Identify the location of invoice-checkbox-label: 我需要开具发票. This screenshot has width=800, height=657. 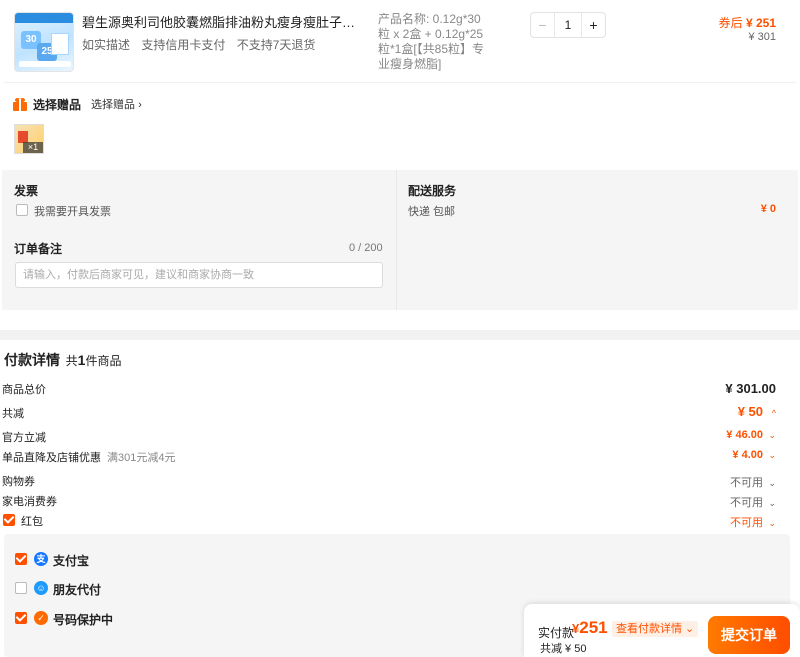
(72, 211).